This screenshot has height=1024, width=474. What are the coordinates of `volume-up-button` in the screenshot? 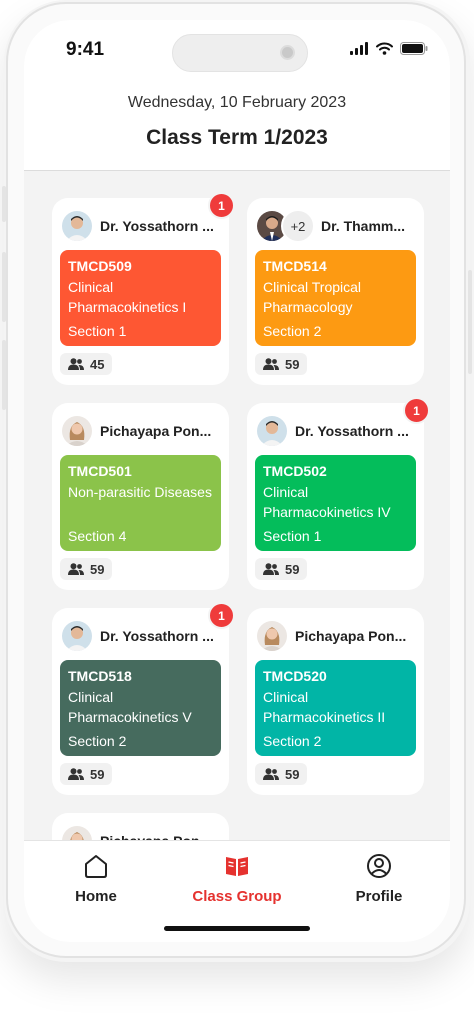 It's located at (4, 287).